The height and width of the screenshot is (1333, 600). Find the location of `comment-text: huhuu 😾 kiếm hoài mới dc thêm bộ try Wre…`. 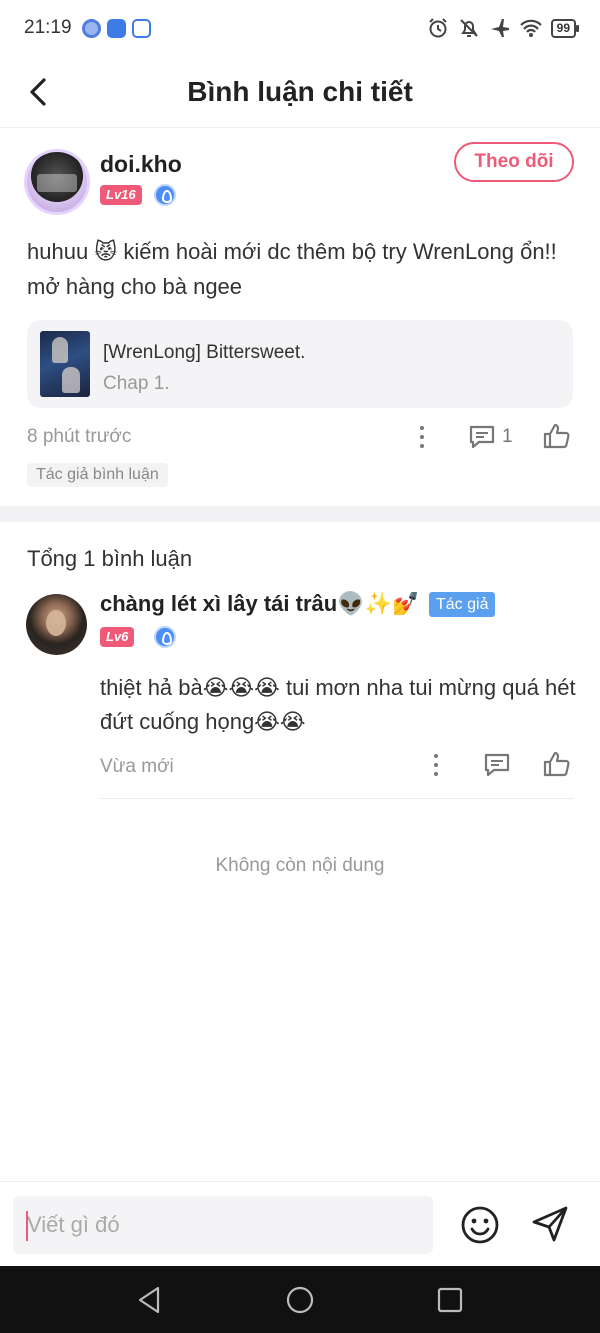

comment-text: huhuu 😾 kiếm hoài mới dc thêm bộ try Wre… is located at coordinates (292, 269).